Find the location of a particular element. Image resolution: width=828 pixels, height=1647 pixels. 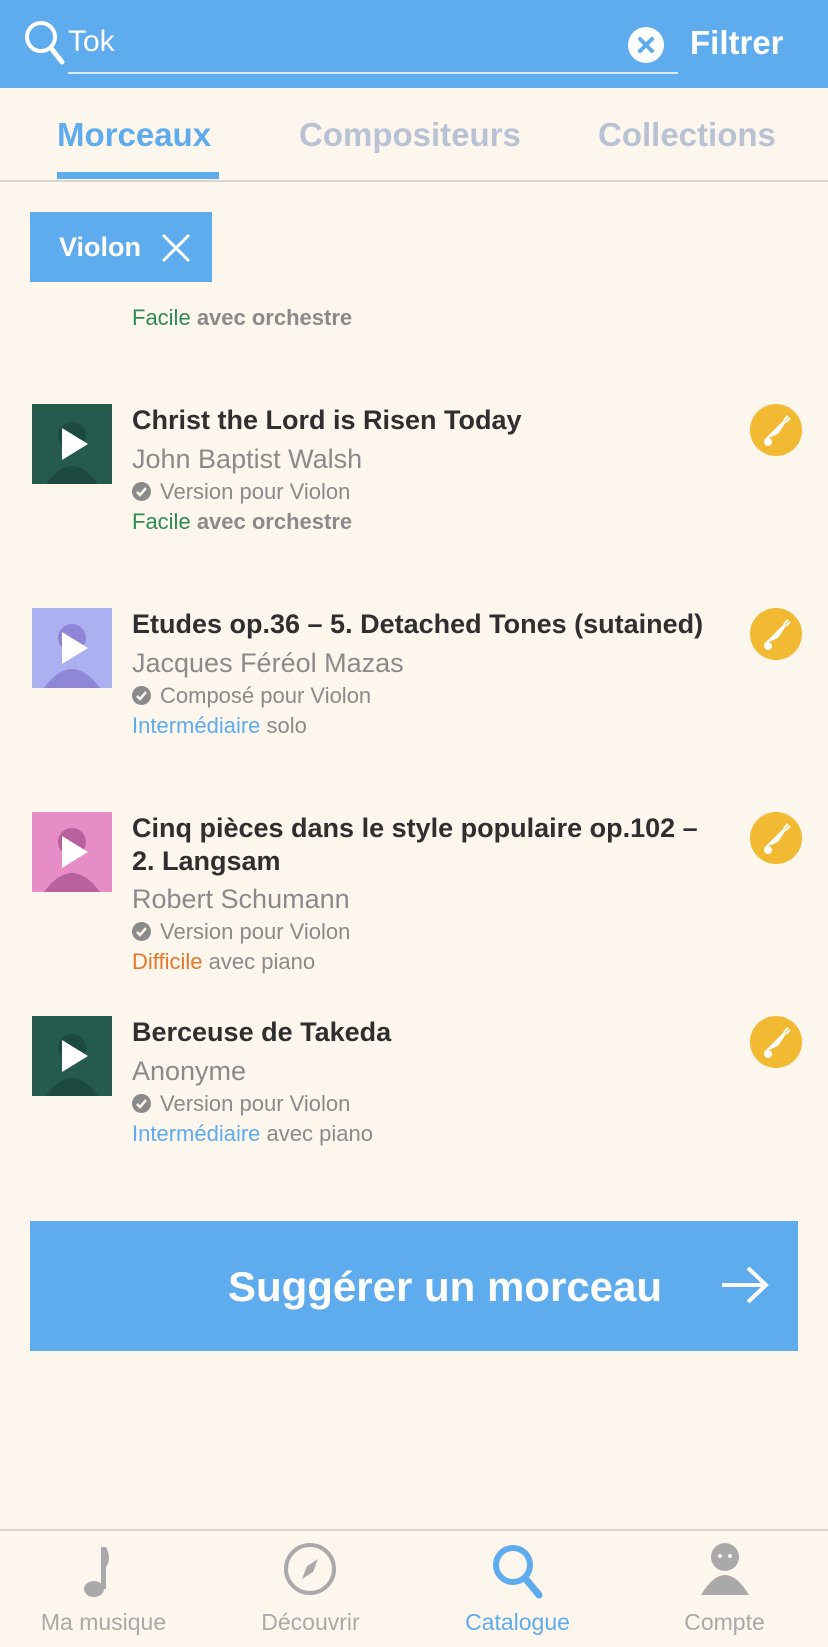

compass-icon is located at coordinates (310, 1569).